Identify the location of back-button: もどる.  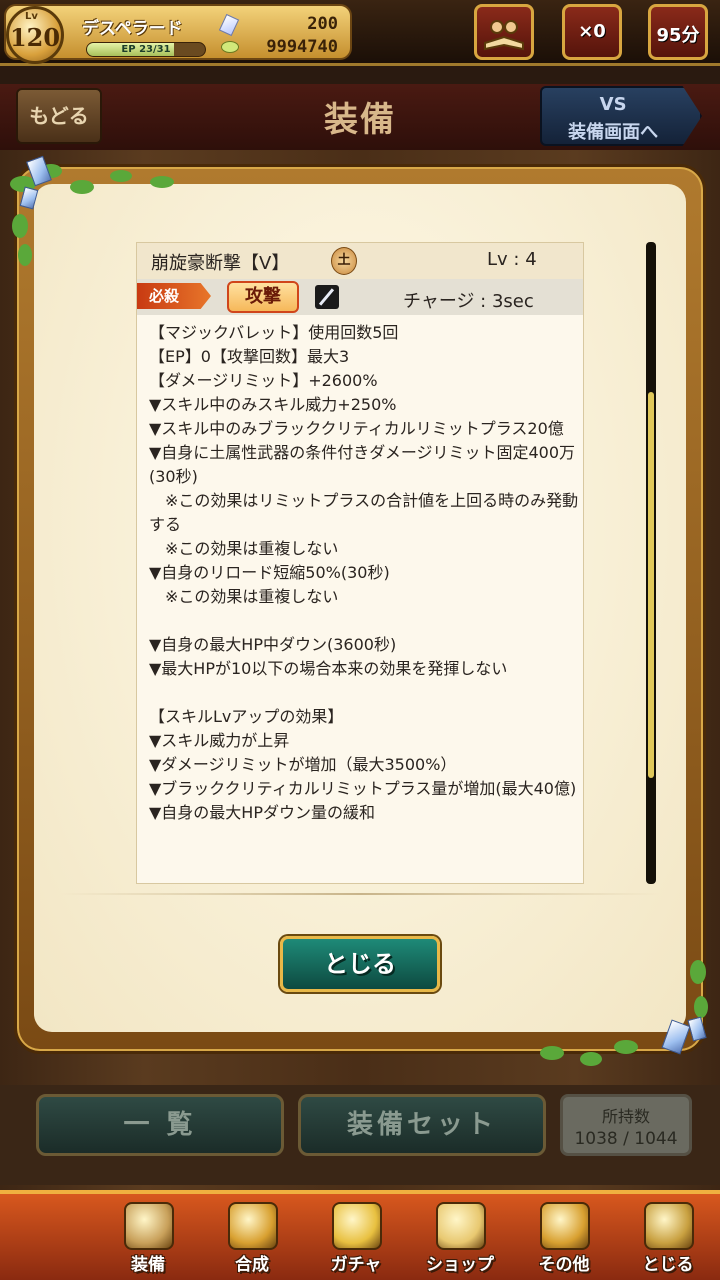
(59, 116).